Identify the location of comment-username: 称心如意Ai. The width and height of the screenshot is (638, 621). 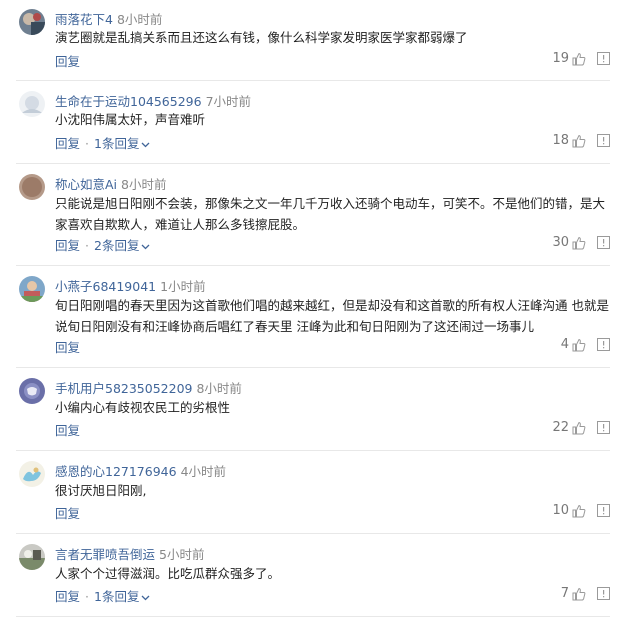
(86, 184).